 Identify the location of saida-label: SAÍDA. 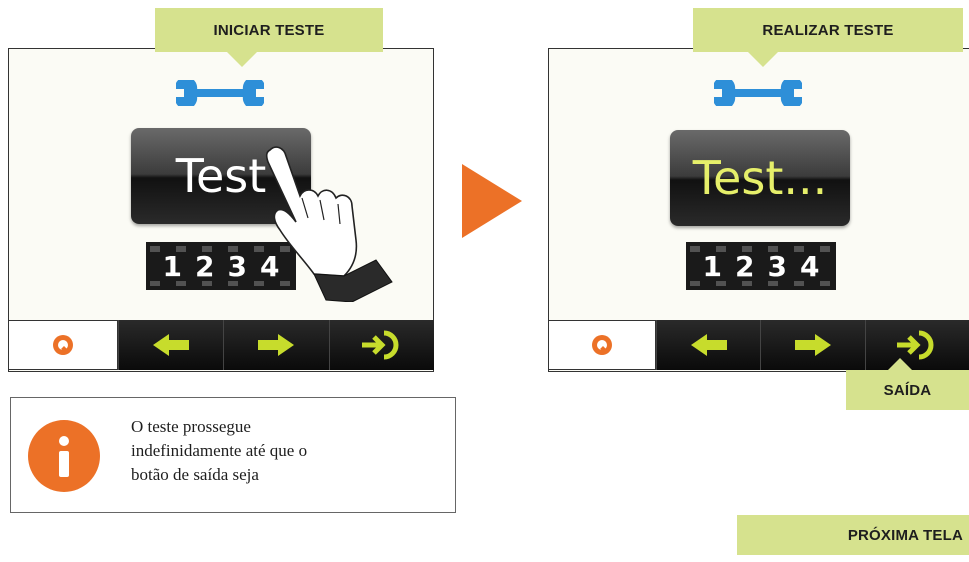
(907, 390).